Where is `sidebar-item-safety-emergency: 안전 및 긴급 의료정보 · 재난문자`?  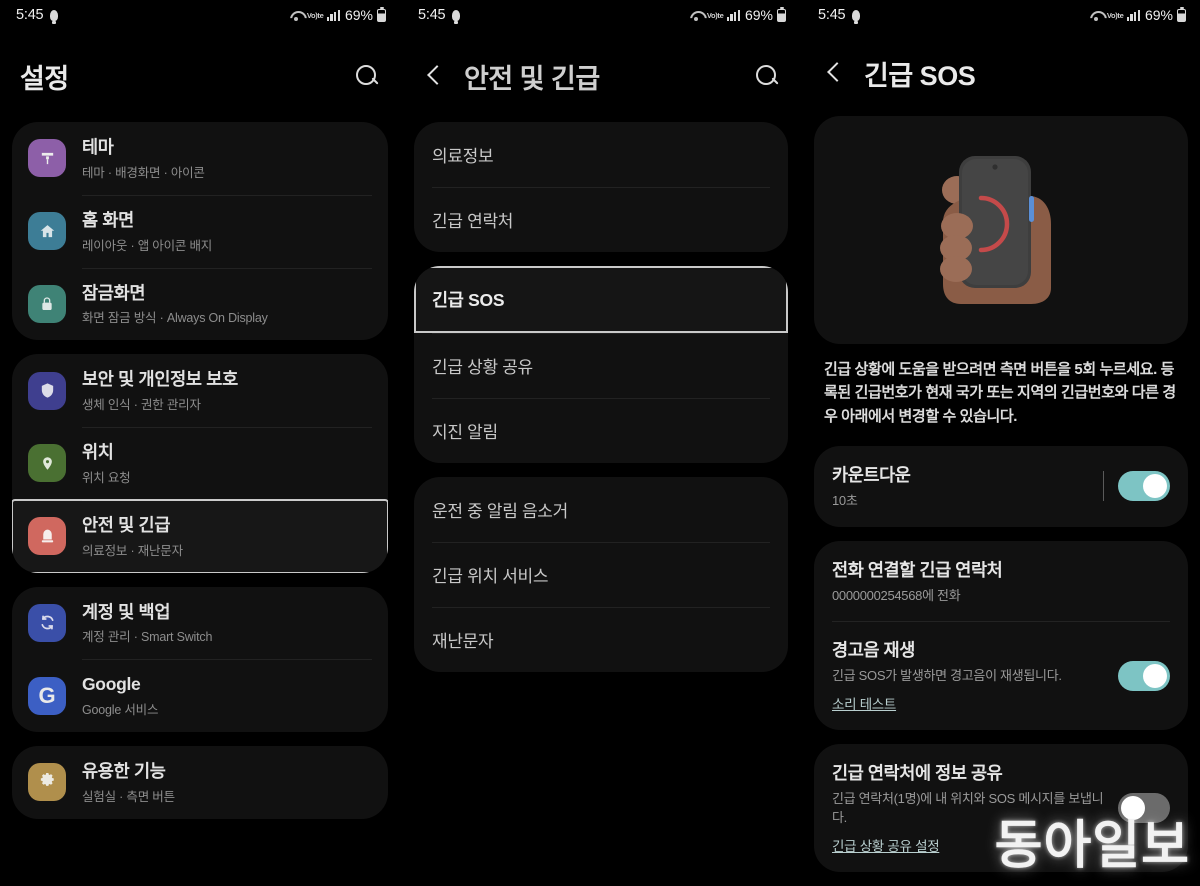 sidebar-item-safety-emergency: 안전 및 긴급 의료정보 · 재난문자 is located at coordinates (200, 535).